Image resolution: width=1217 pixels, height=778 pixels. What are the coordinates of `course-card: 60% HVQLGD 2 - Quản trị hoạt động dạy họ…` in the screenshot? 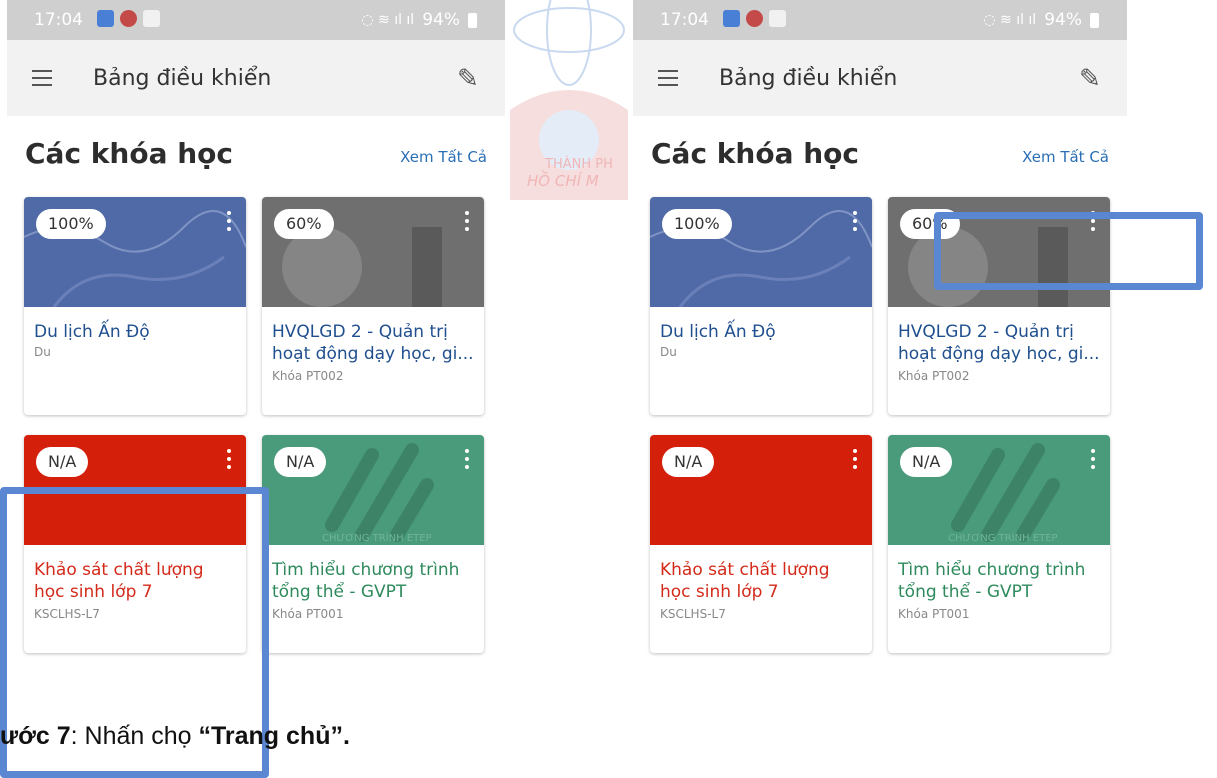 It's located at (373, 306).